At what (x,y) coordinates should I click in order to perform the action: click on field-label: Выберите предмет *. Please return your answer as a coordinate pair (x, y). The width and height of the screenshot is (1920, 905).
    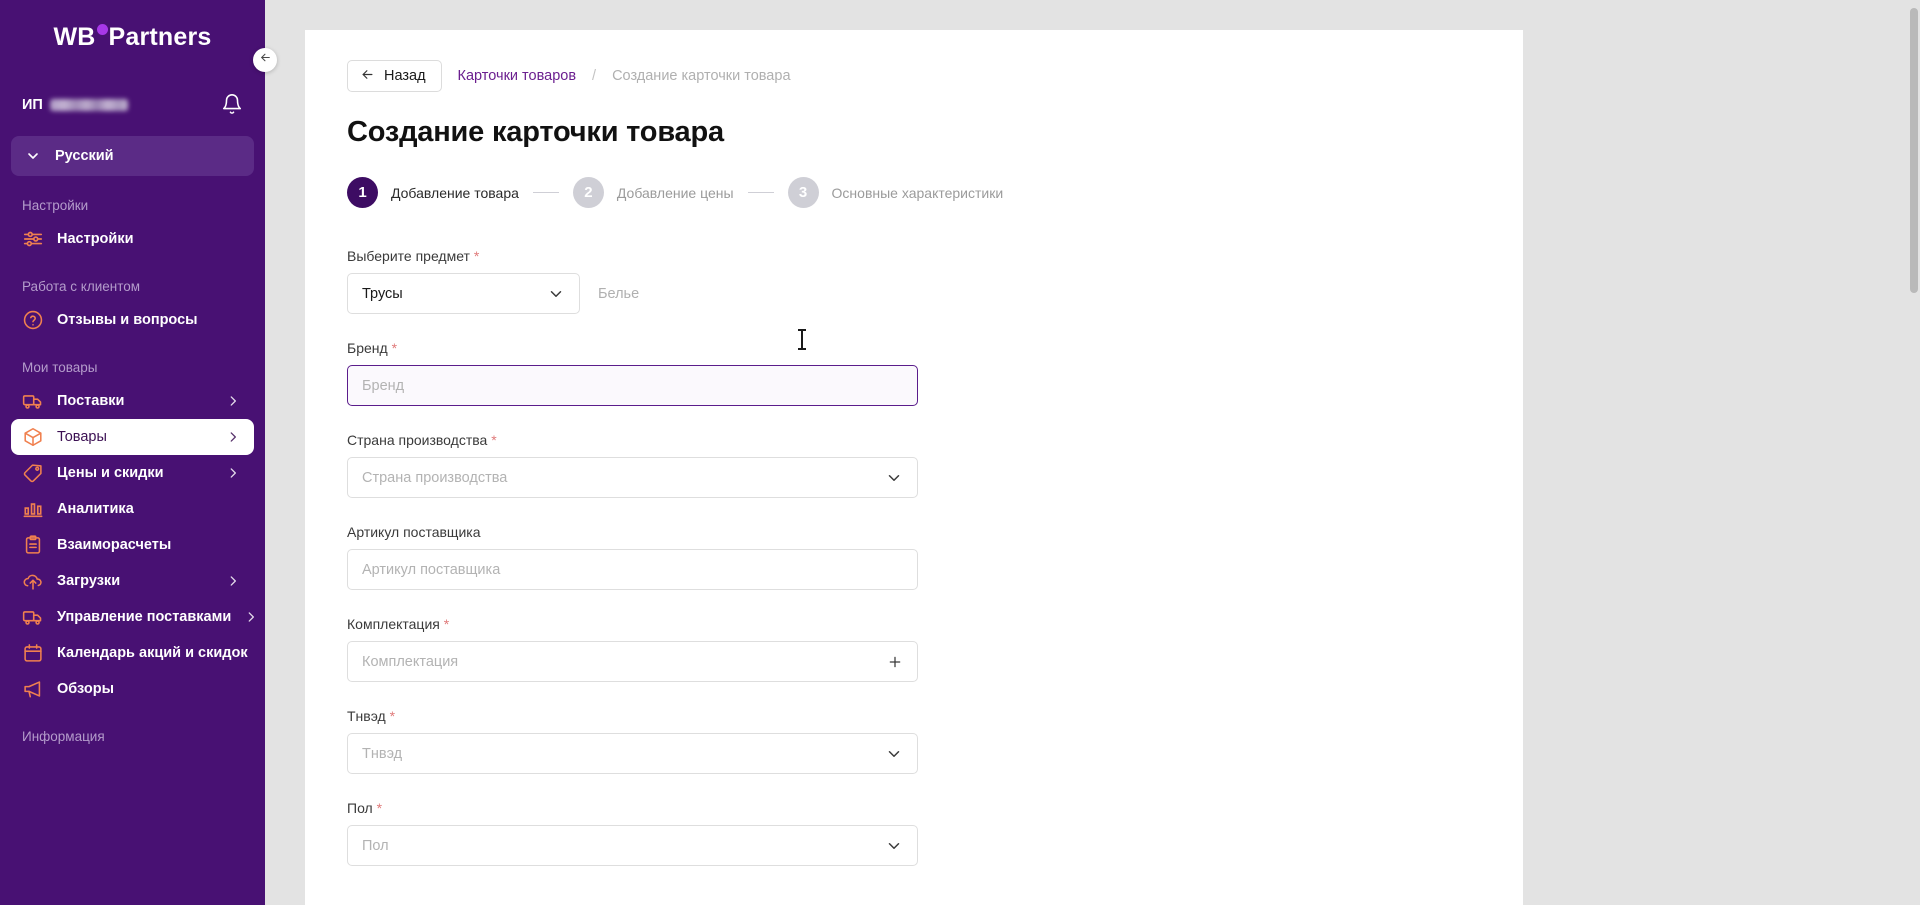
    Looking at the image, I should click on (914, 256).